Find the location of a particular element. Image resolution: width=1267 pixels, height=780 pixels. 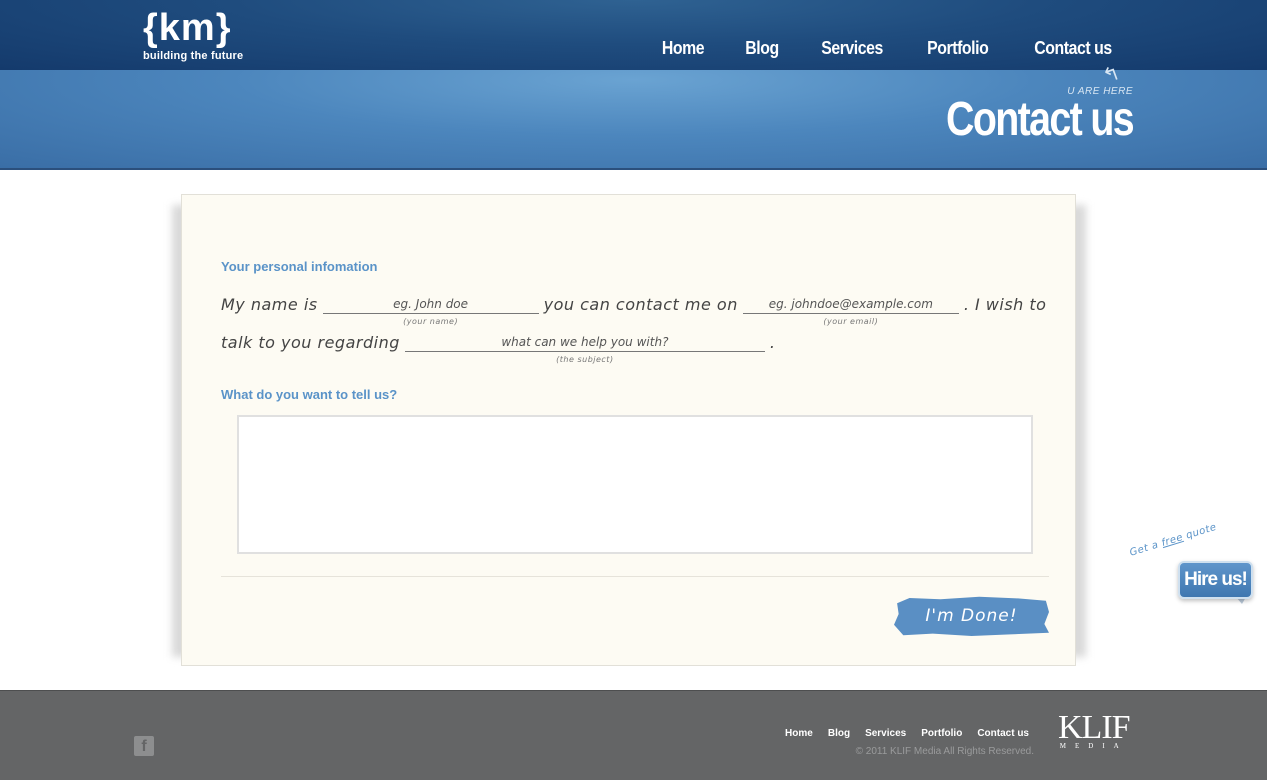

sentence-text: . is located at coordinates (772, 342).